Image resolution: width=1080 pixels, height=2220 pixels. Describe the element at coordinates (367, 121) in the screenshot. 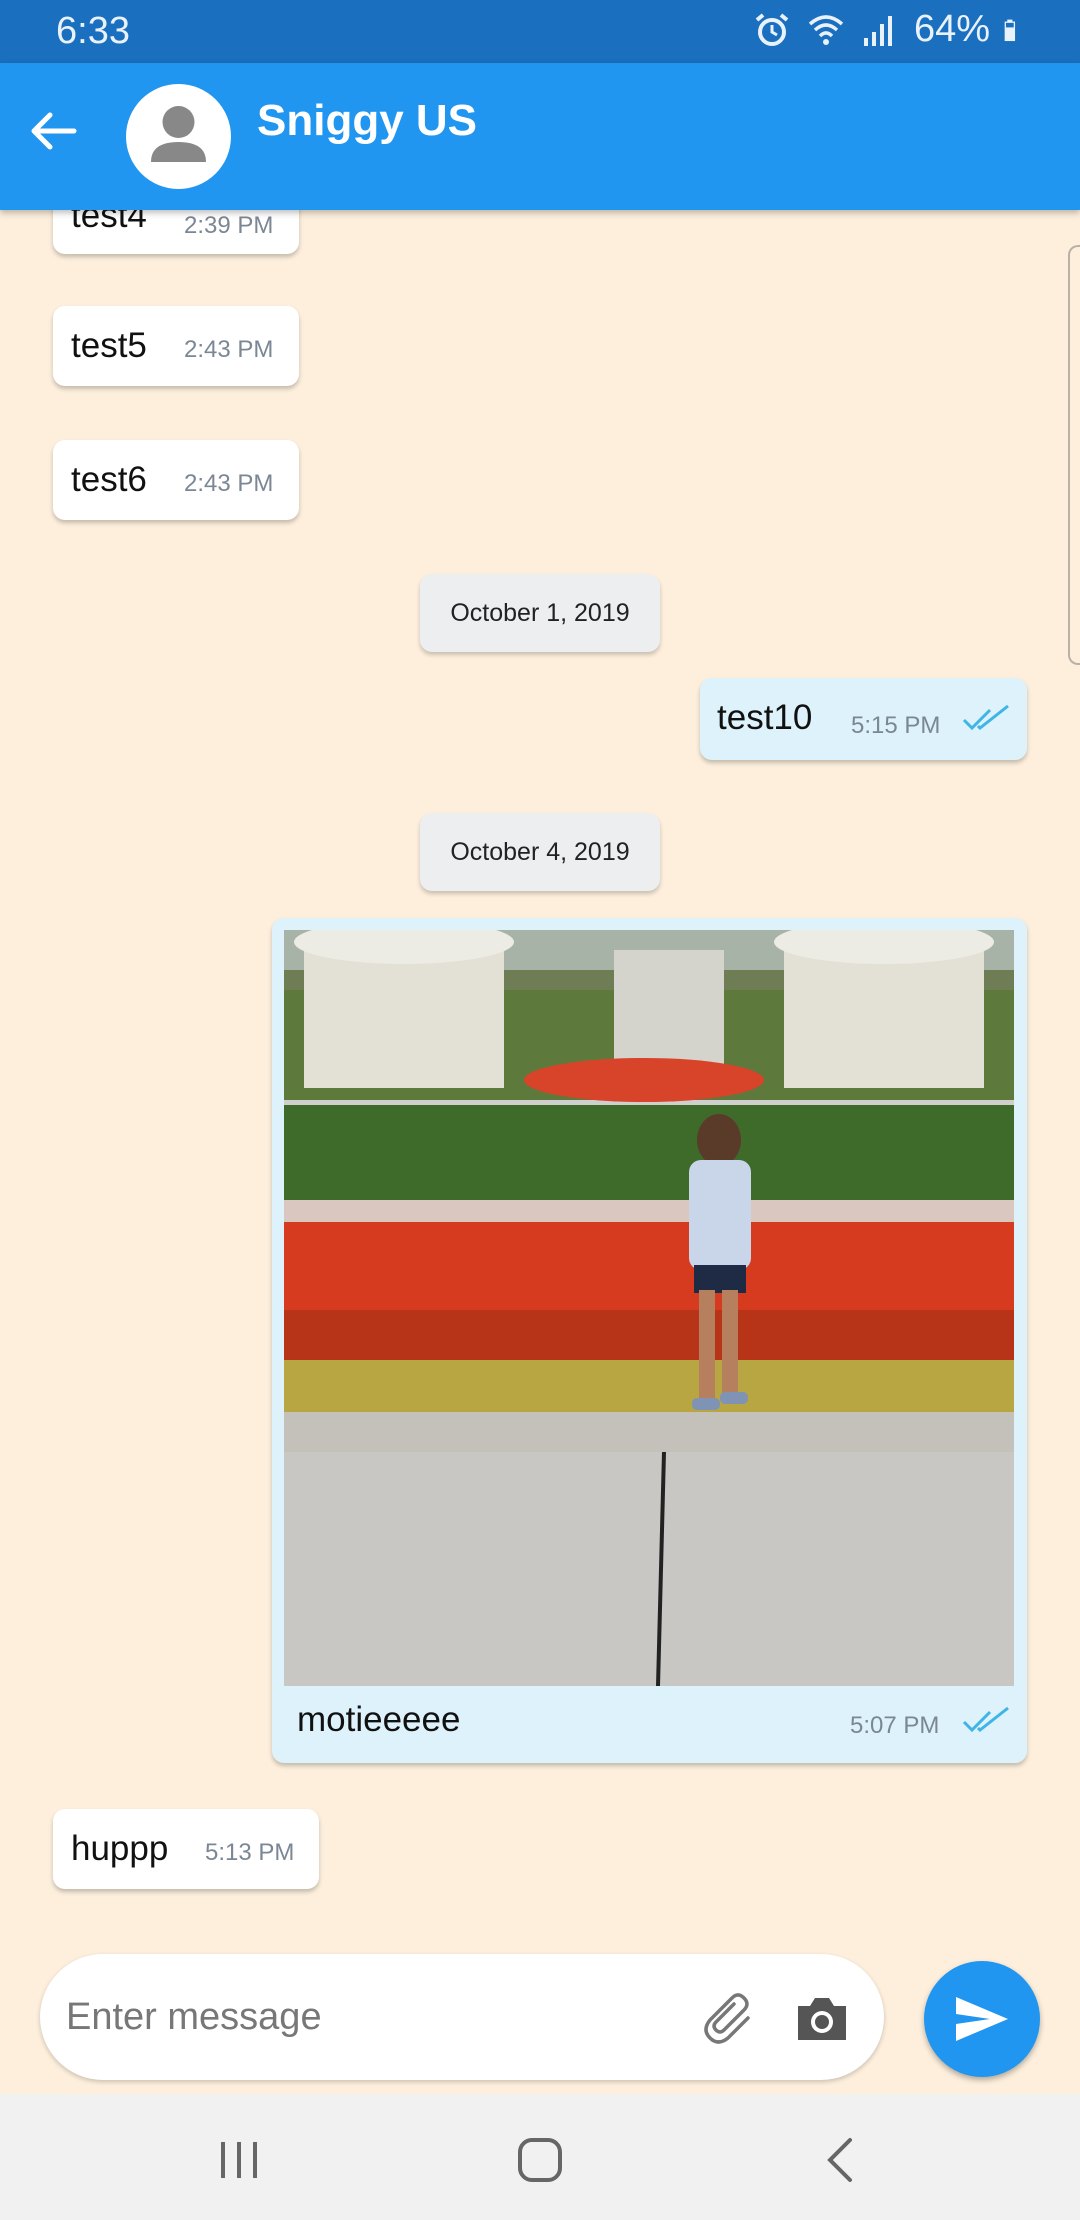

I see `contact-name: Sniggy US` at that location.